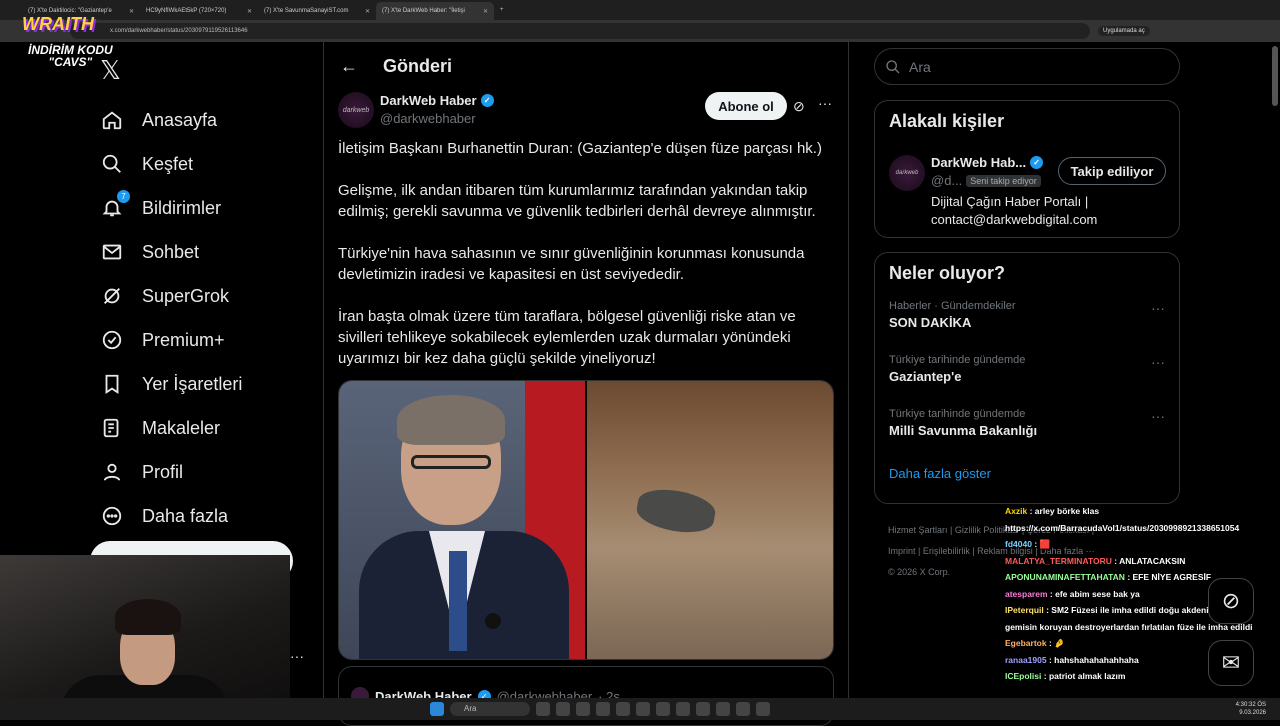 Image resolution: width=1280 pixels, height=726 pixels. What do you see at coordinates (1064, 511) in the screenshot?
I see `chat-text: : arley börke klas` at bounding box center [1064, 511].